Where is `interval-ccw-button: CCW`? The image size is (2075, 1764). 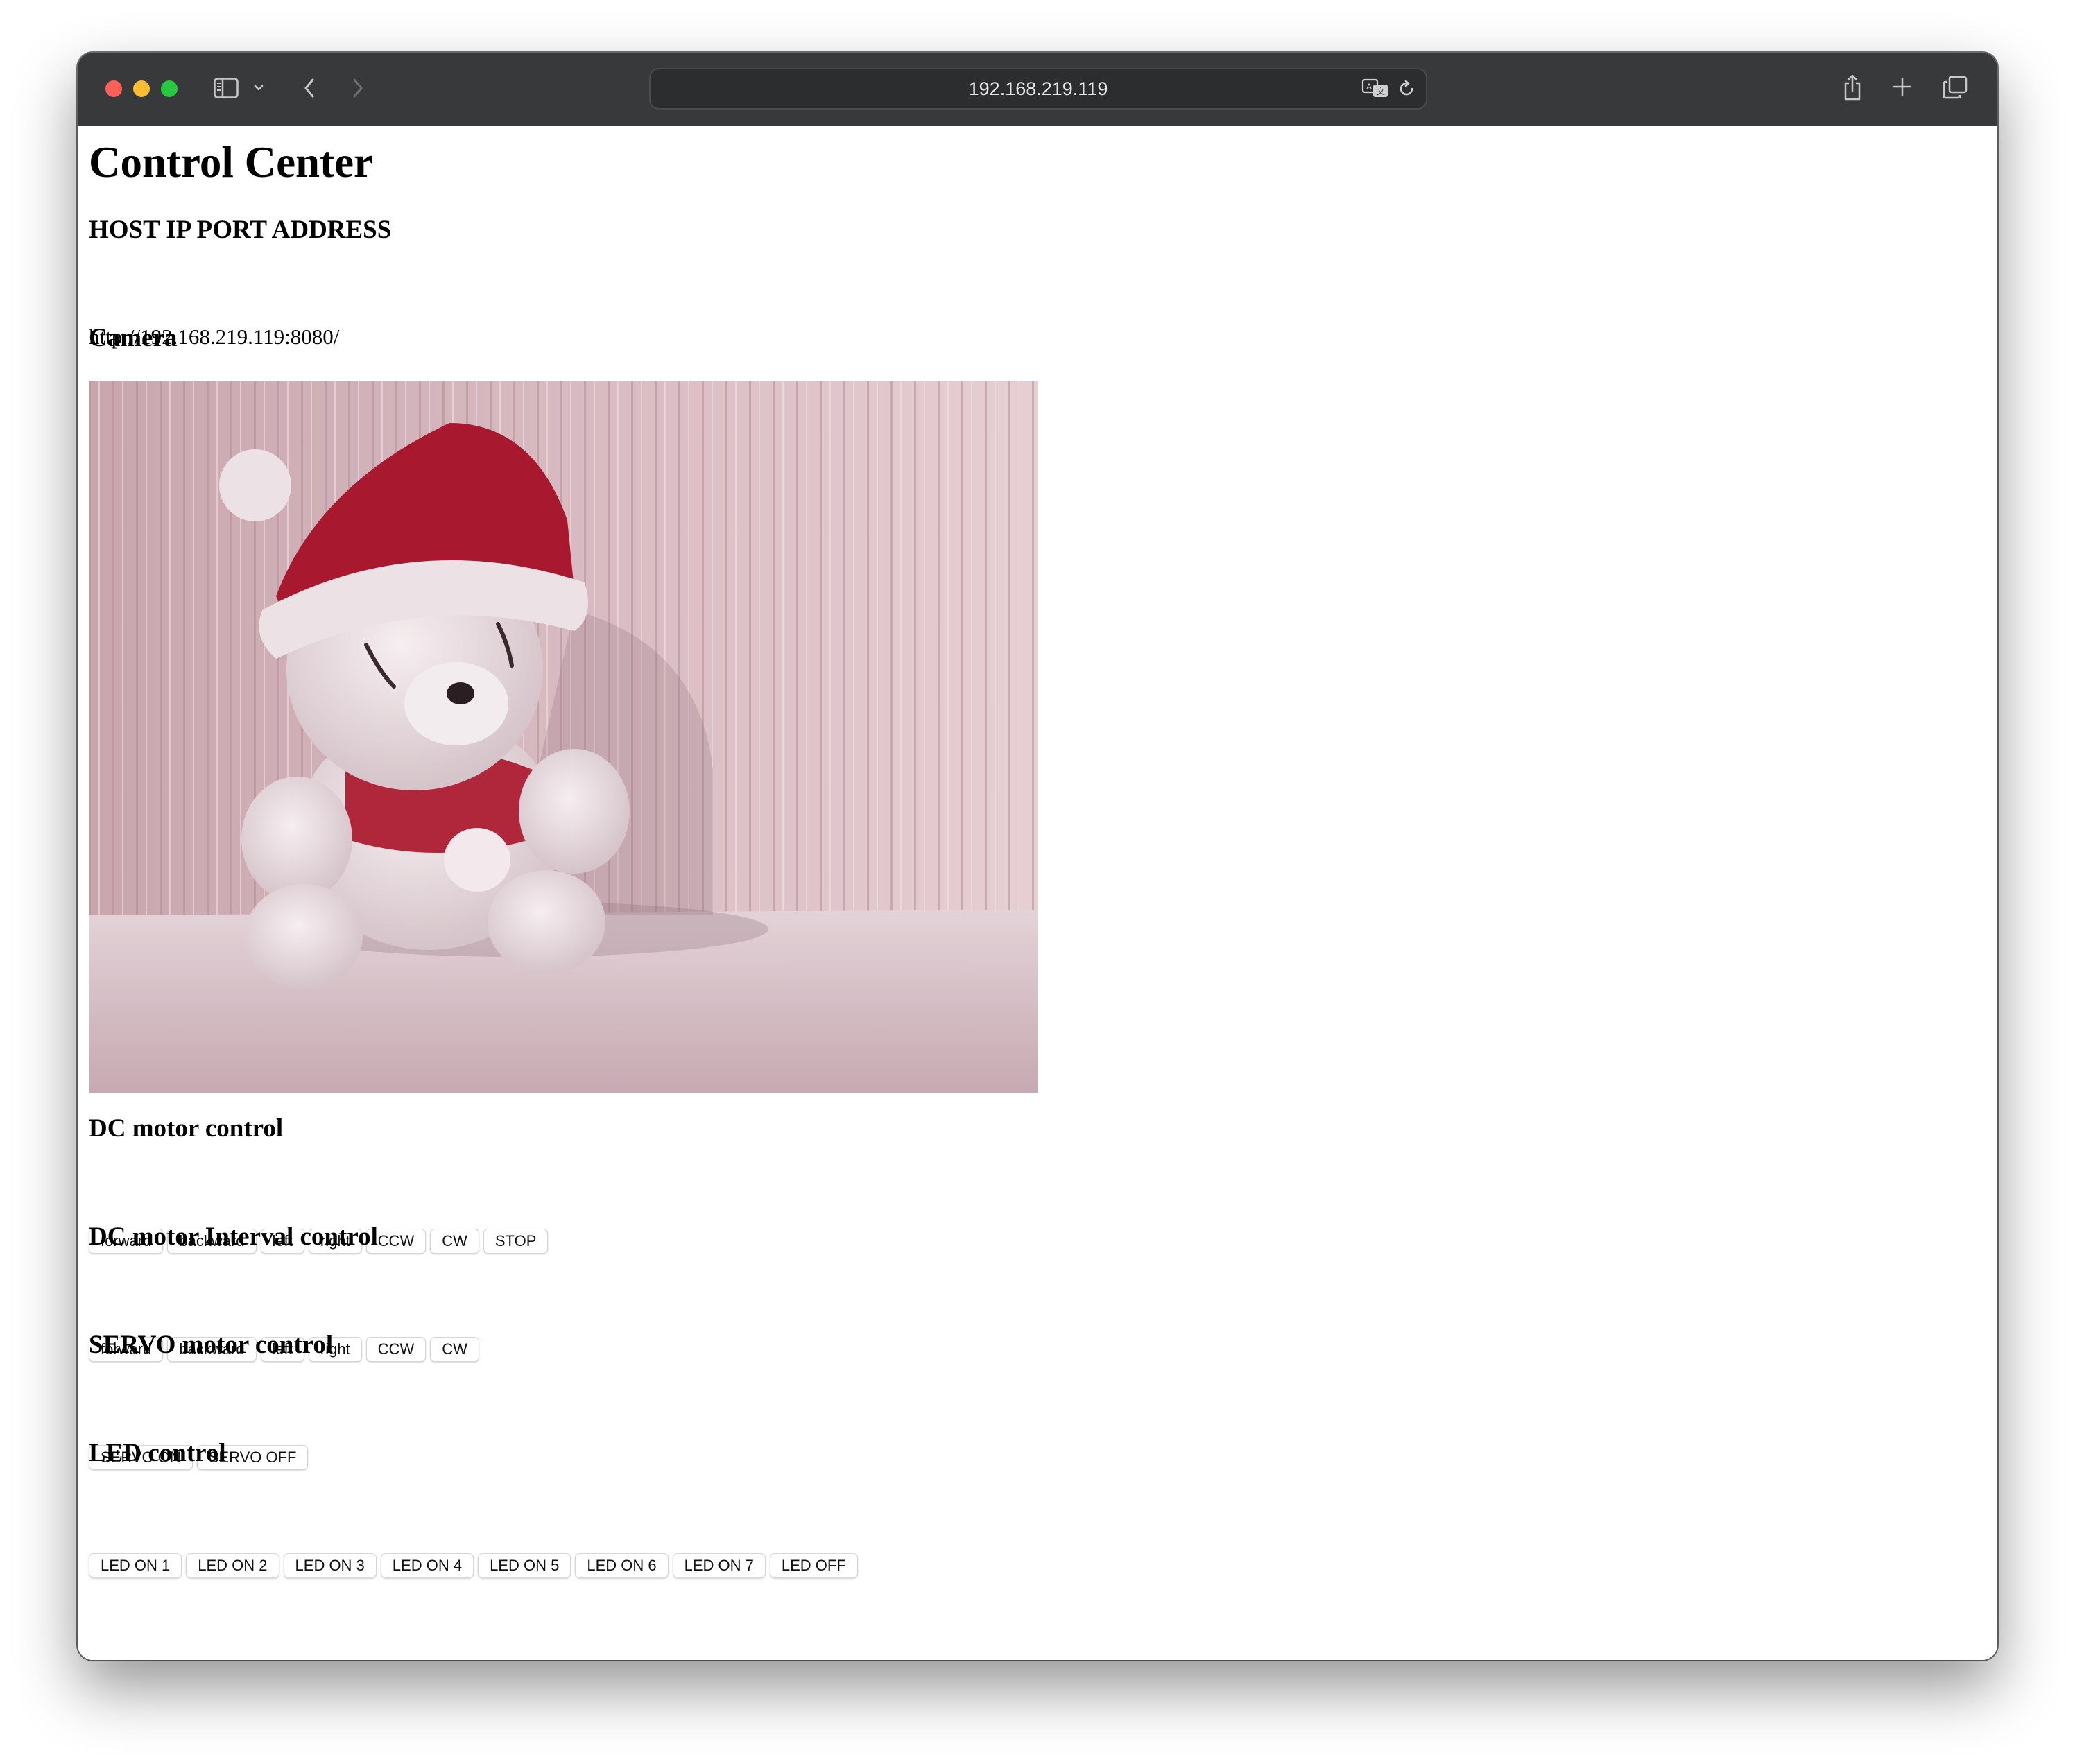
interval-ccw-button: CCW is located at coordinates (396, 1349).